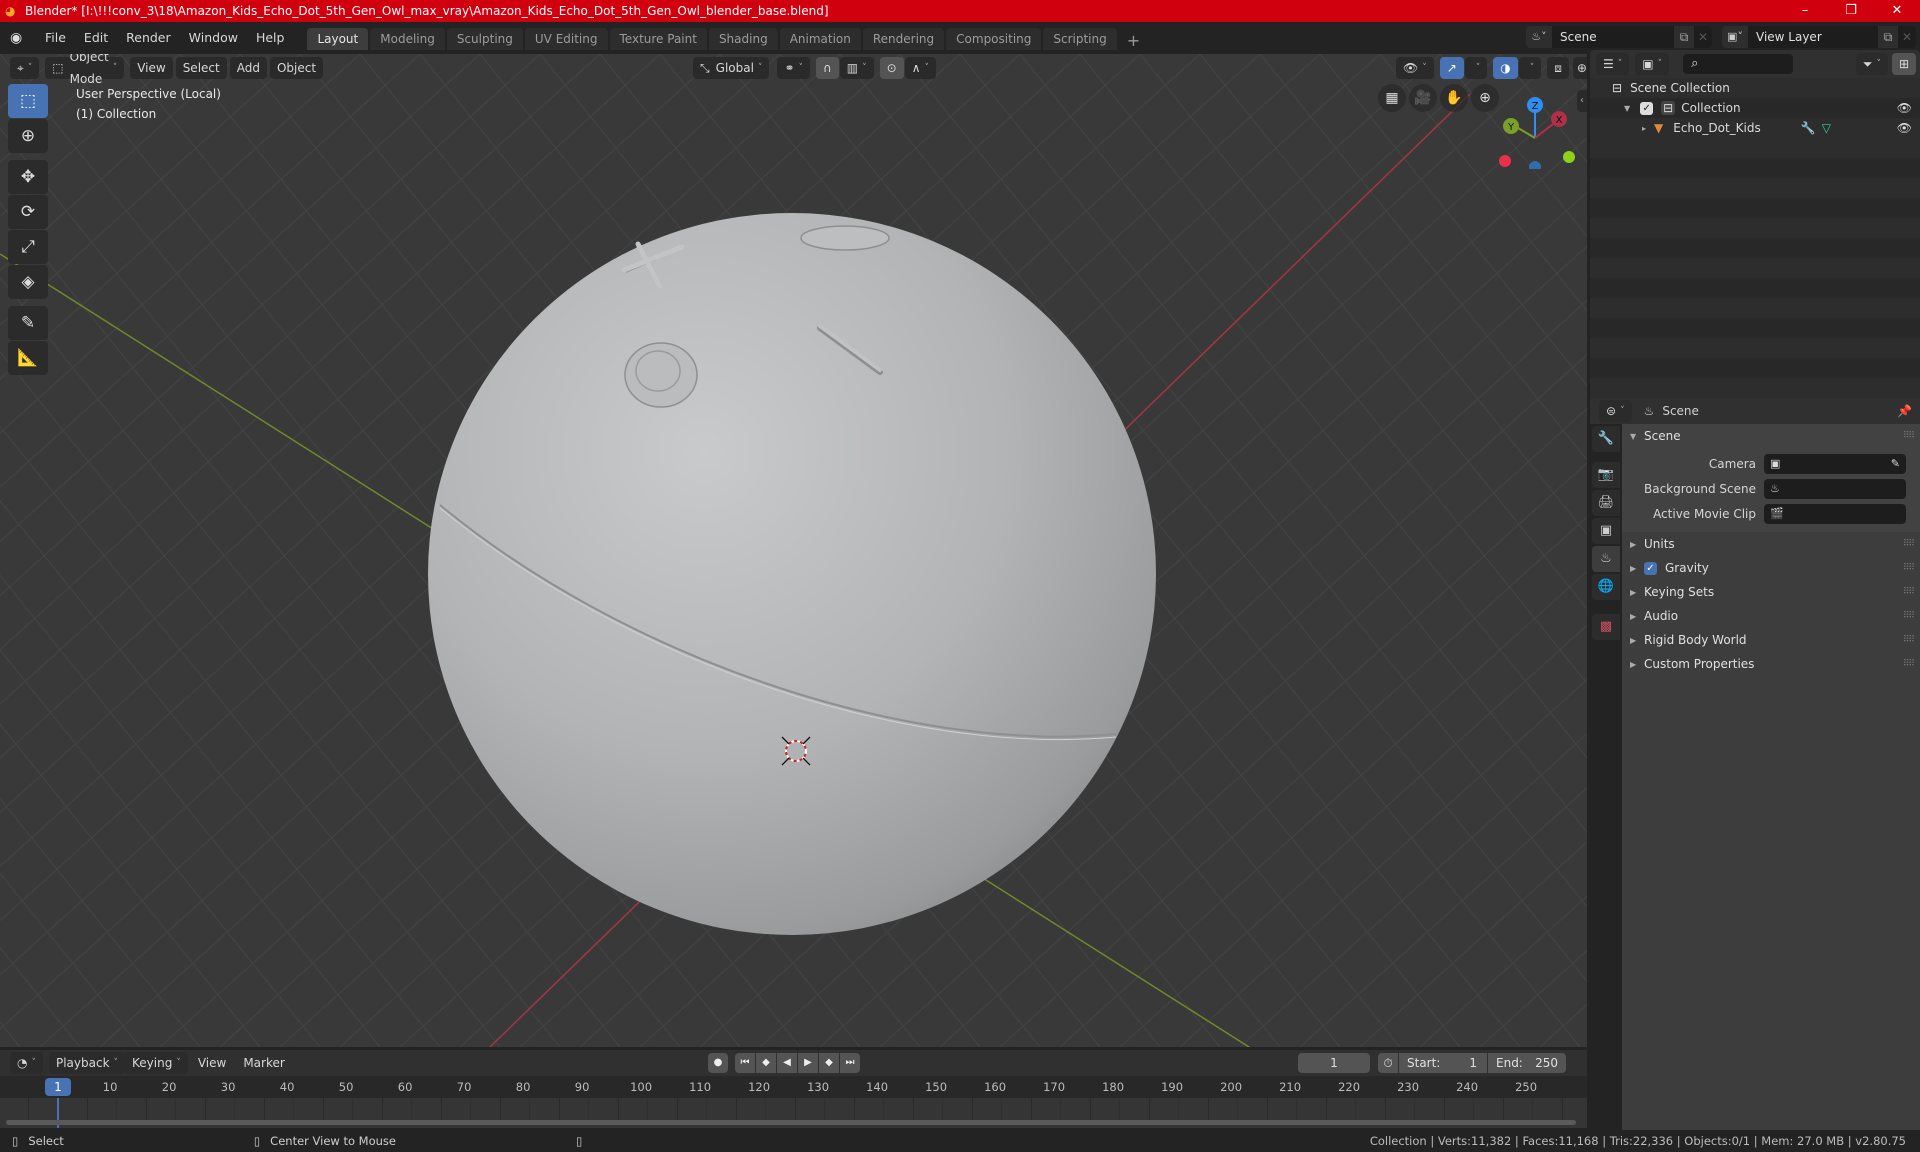 The height and width of the screenshot is (1152, 1920). What do you see at coordinates (1808, 128) in the screenshot?
I see `modifier-wrench-icon: 🔧` at bounding box center [1808, 128].